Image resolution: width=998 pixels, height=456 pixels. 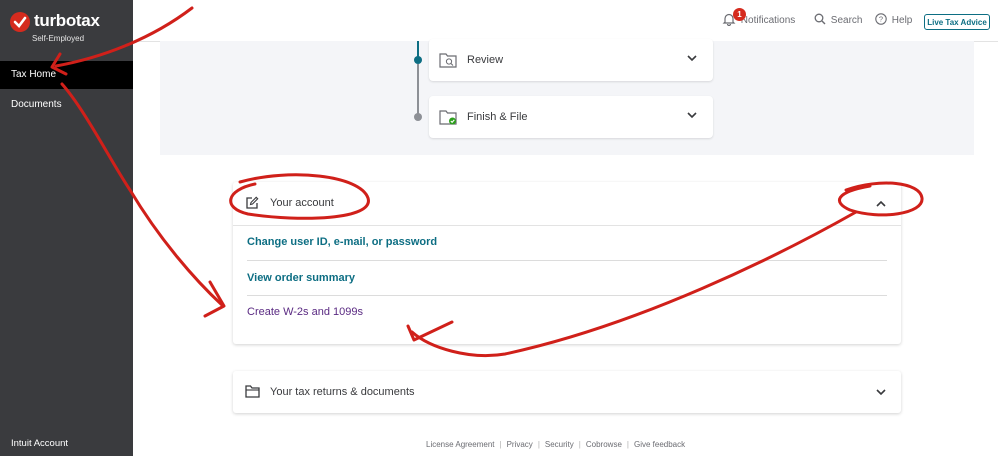 What do you see at coordinates (957, 22) in the screenshot?
I see `live-tax-advice-button: Live Tax Advice` at bounding box center [957, 22].